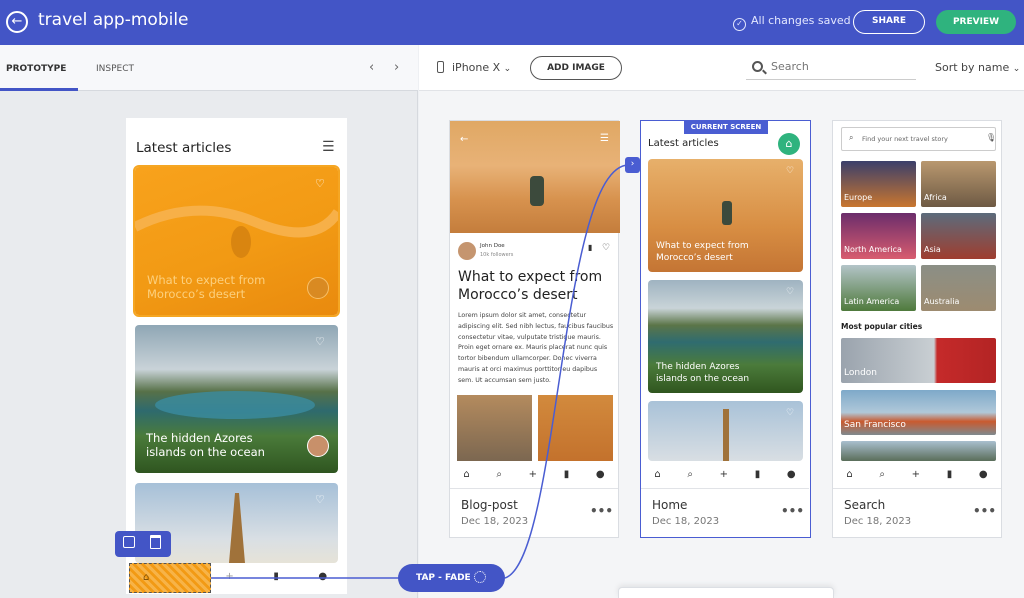 The image size is (1024, 598). I want to click on settings-gear-icon, so click(480, 577).